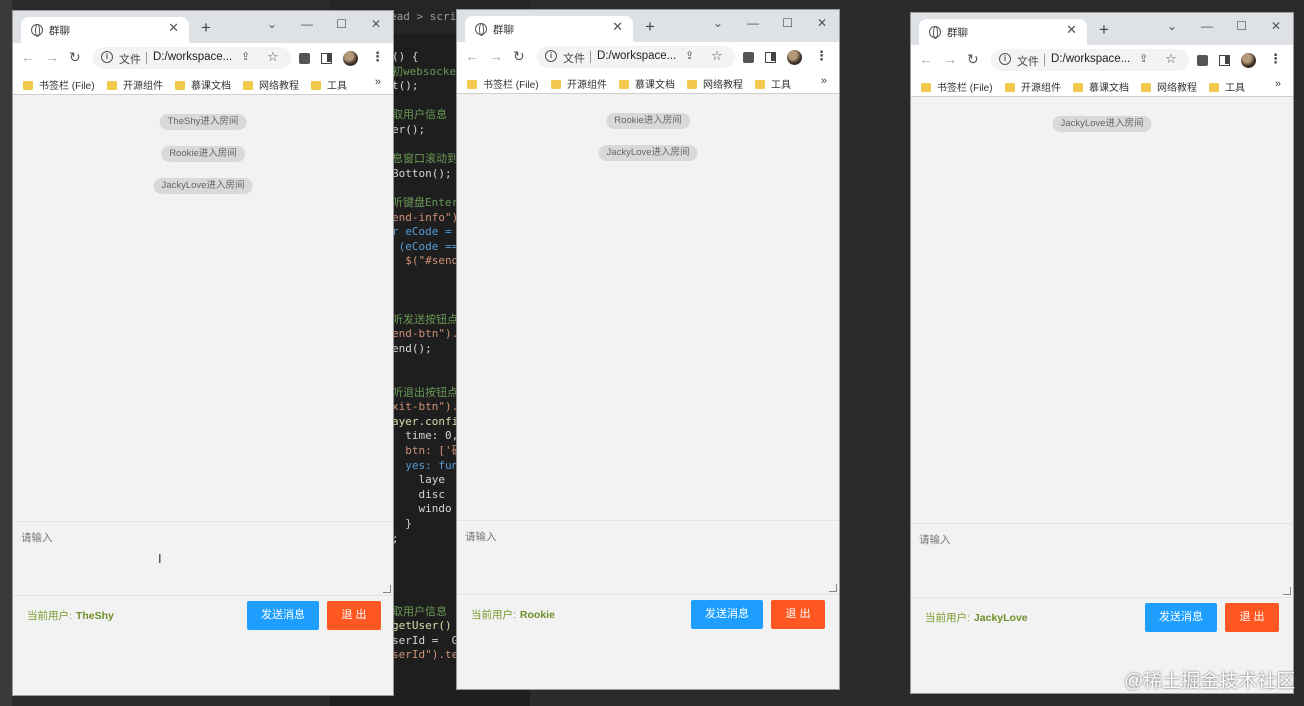 This screenshot has height=706, width=1304. I want to click on folder-icon, so click(180, 85).